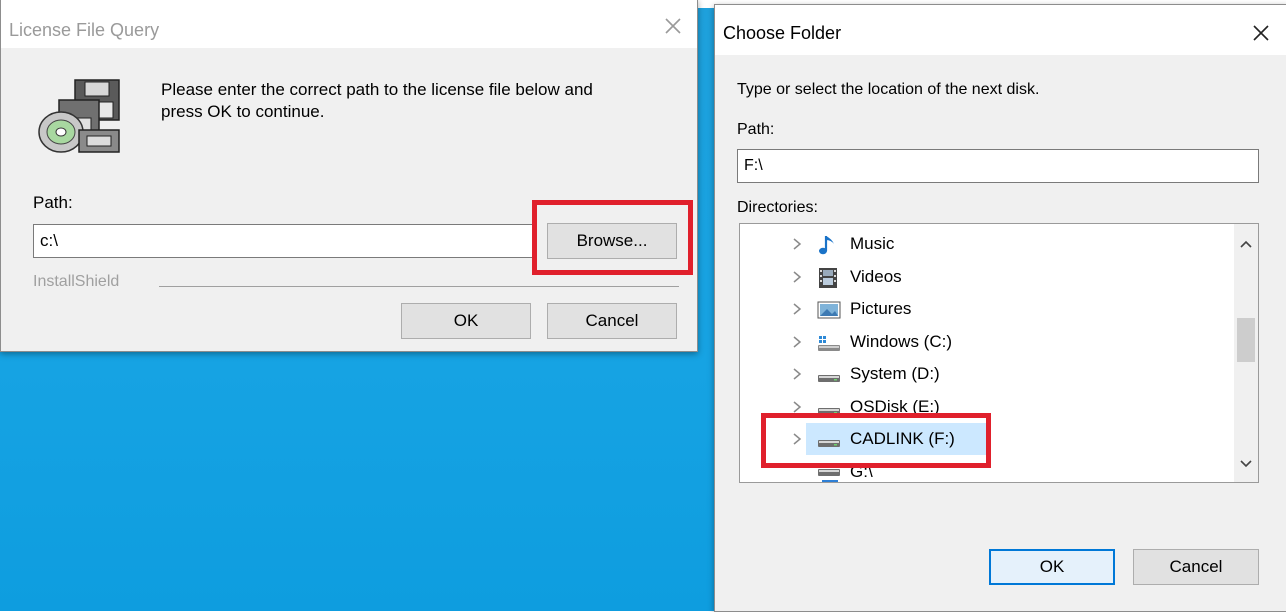 The width and height of the screenshot is (1286, 612). Describe the element at coordinates (1246, 244) in the screenshot. I see `scroll-up-icon` at that location.